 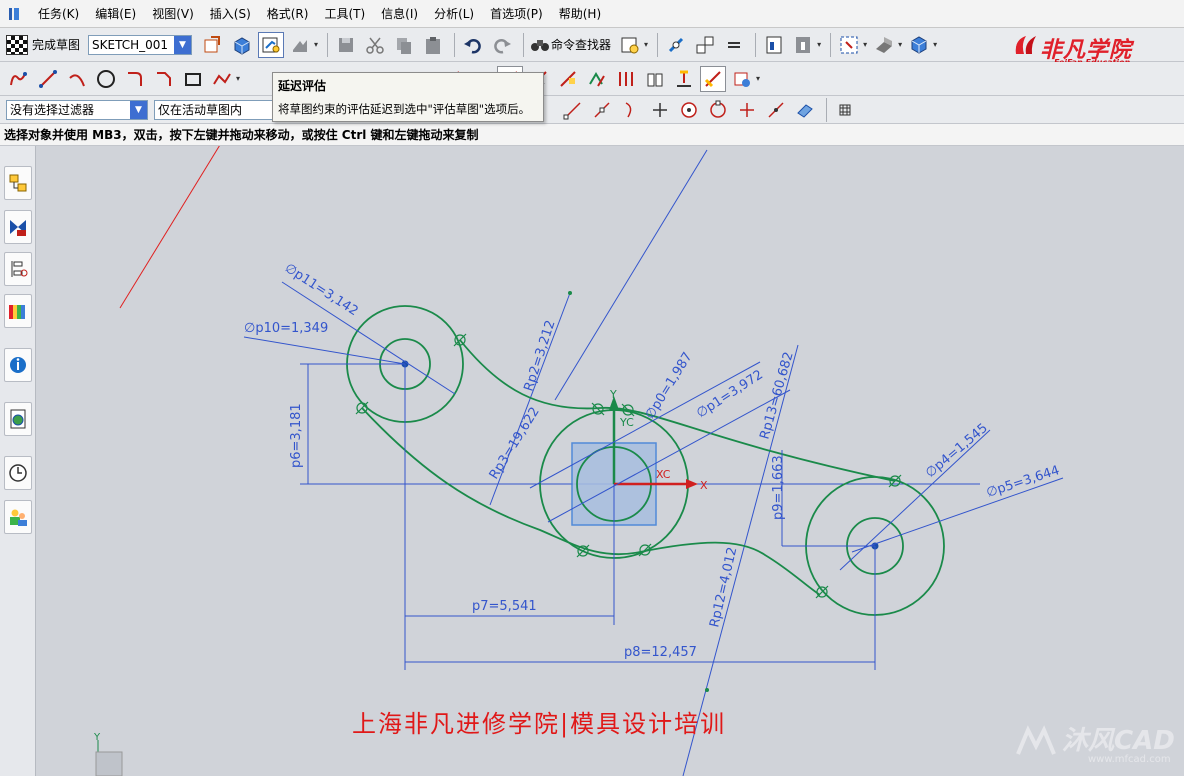 I want to click on dim-p10: ∅p10=1,349, so click(x=286, y=328).